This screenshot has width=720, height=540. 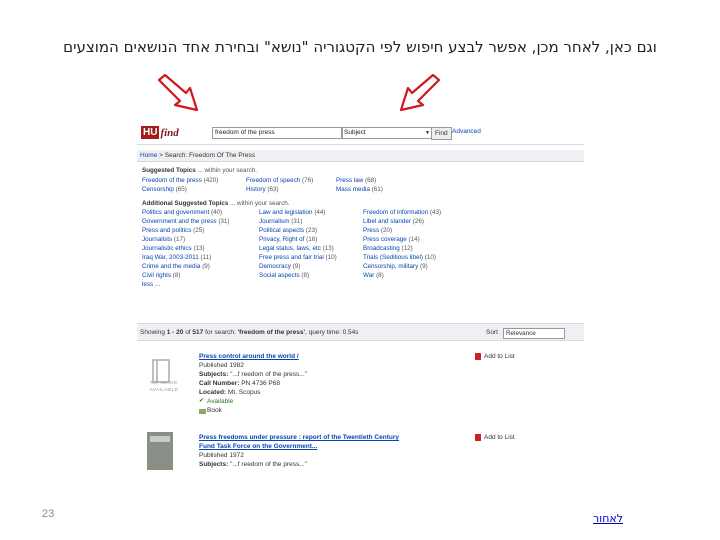 What do you see at coordinates (288, 239) in the screenshot?
I see `topic-link: Privacy, Right of (16)` at bounding box center [288, 239].